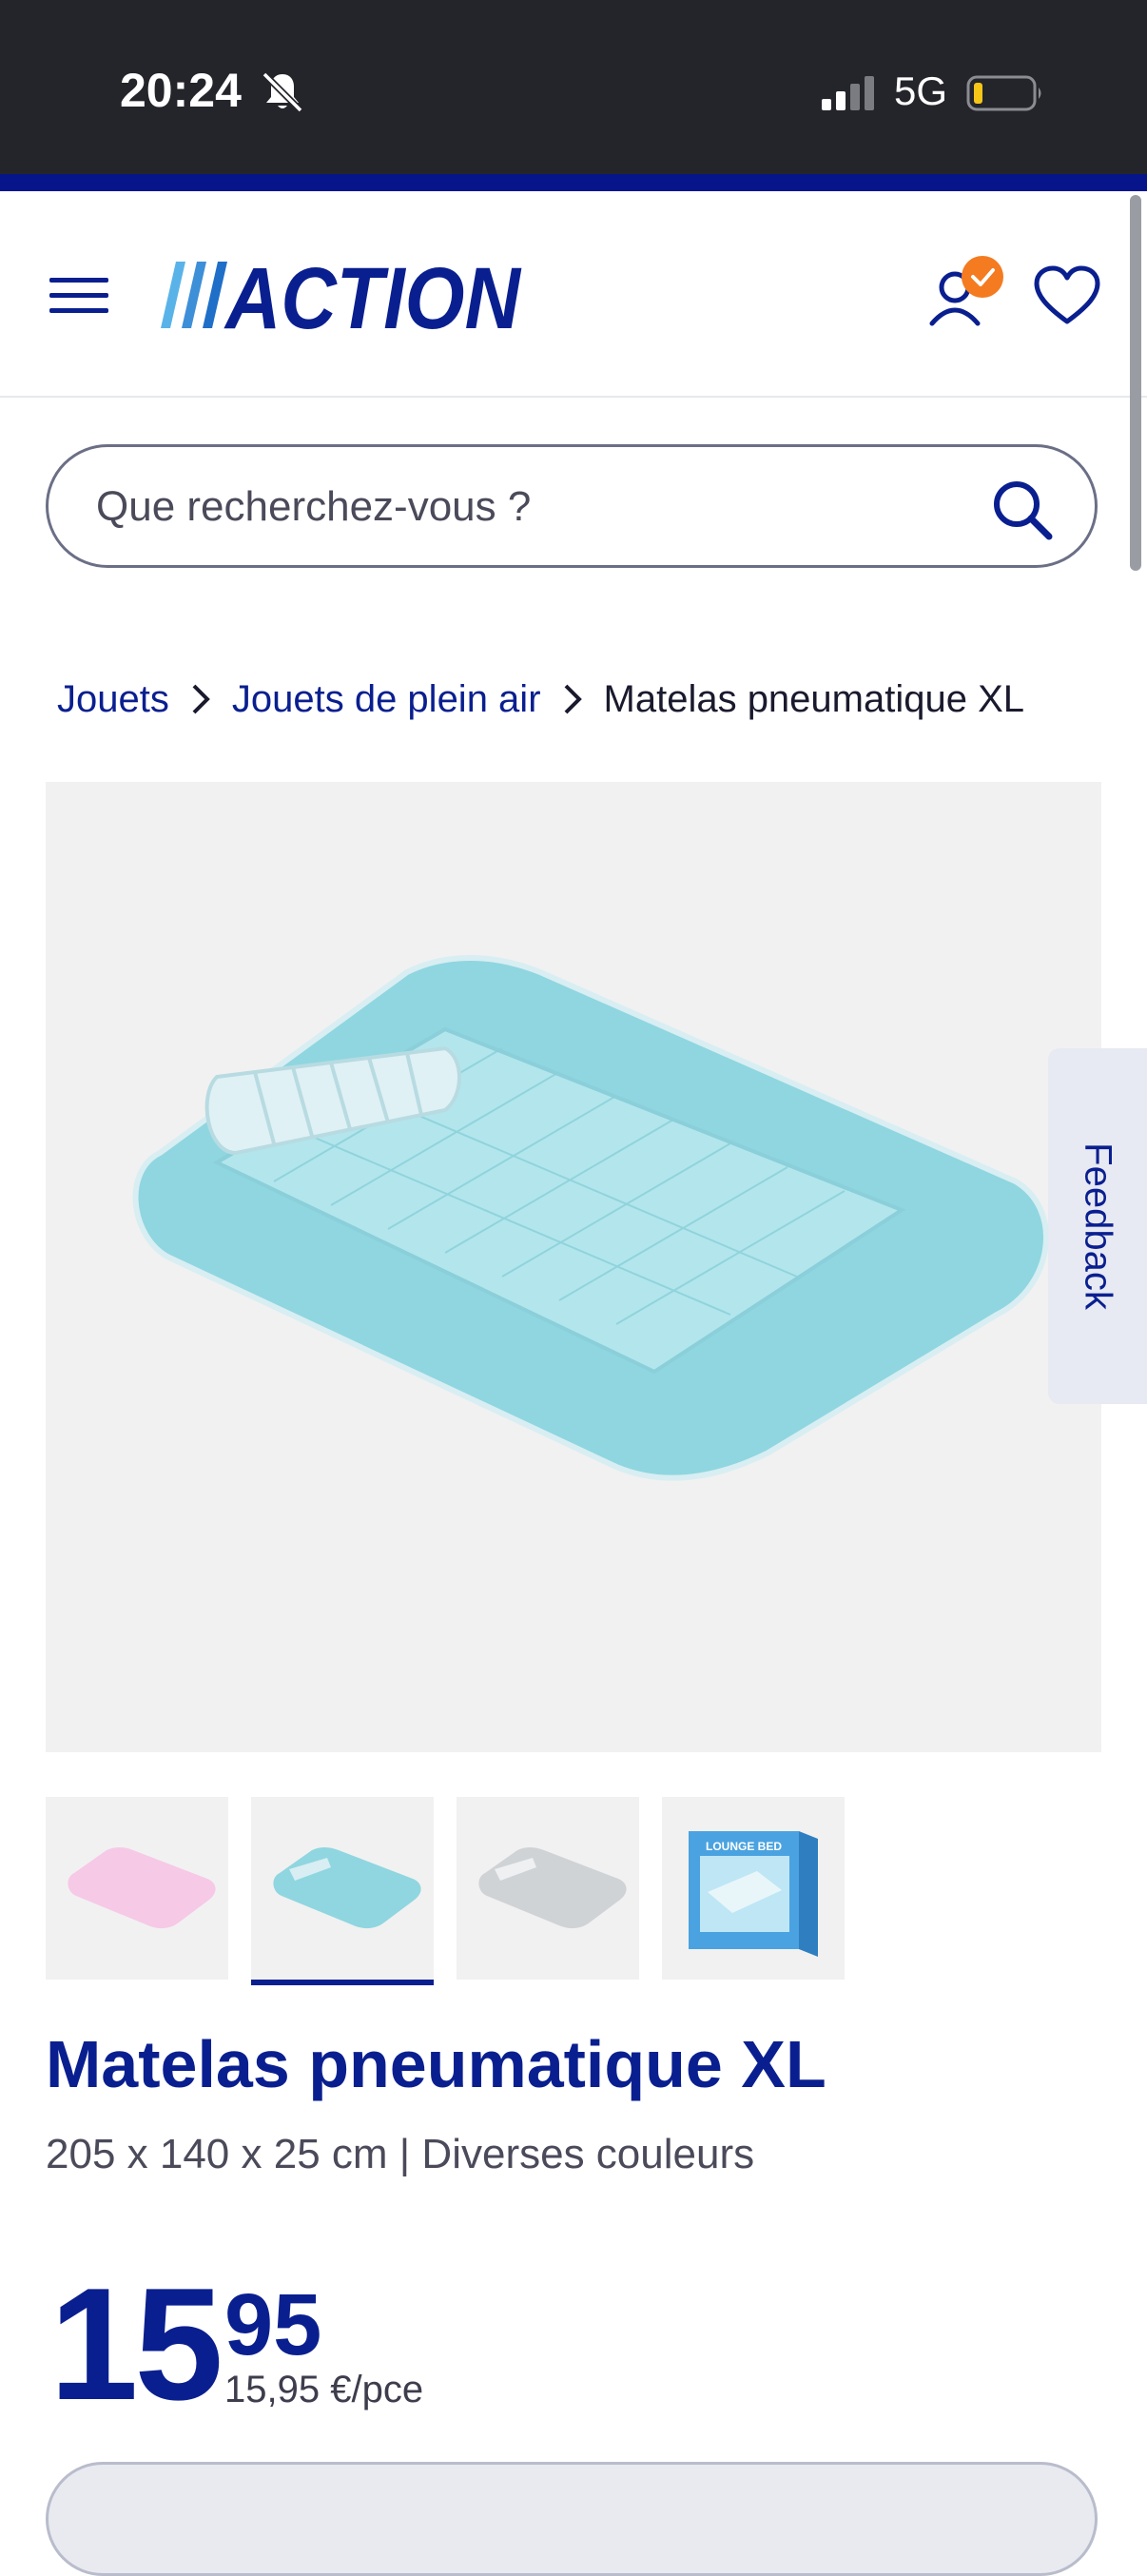 The image size is (1147, 2576). What do you see at coordinates (1067, 295) in the screenshot?
I see `heart-icon` at bounding box center [1067, 295].